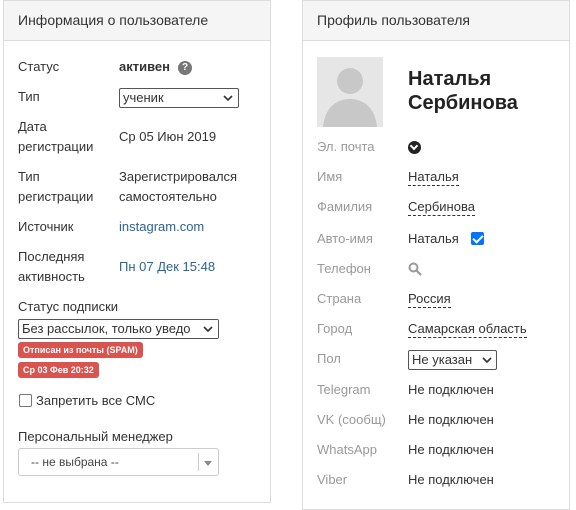  I want to click on reg-type-value-2: самостоятельно, so click(168, 196).